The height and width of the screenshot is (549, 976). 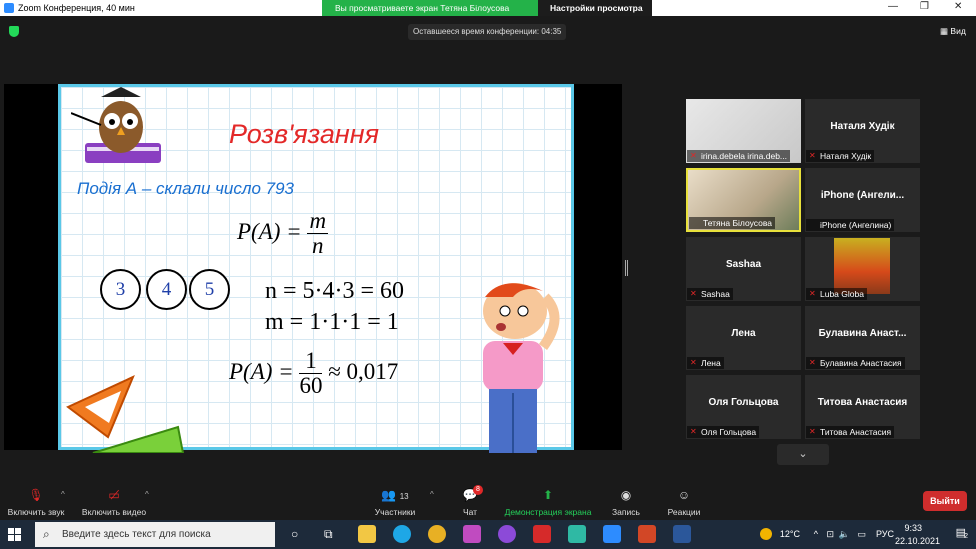 I want to click on reactions-button: ☺ Реакции, so click(x=684, y=502).